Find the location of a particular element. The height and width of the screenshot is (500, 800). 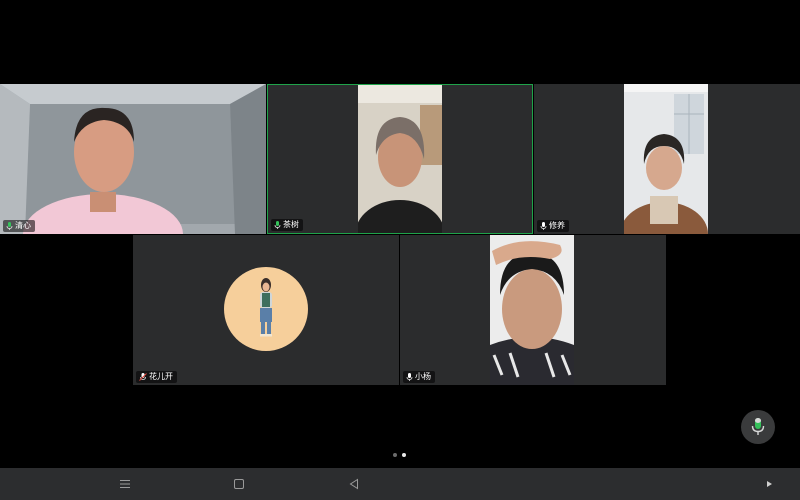

play-triangle-icon is located at coordinates (769, 484).